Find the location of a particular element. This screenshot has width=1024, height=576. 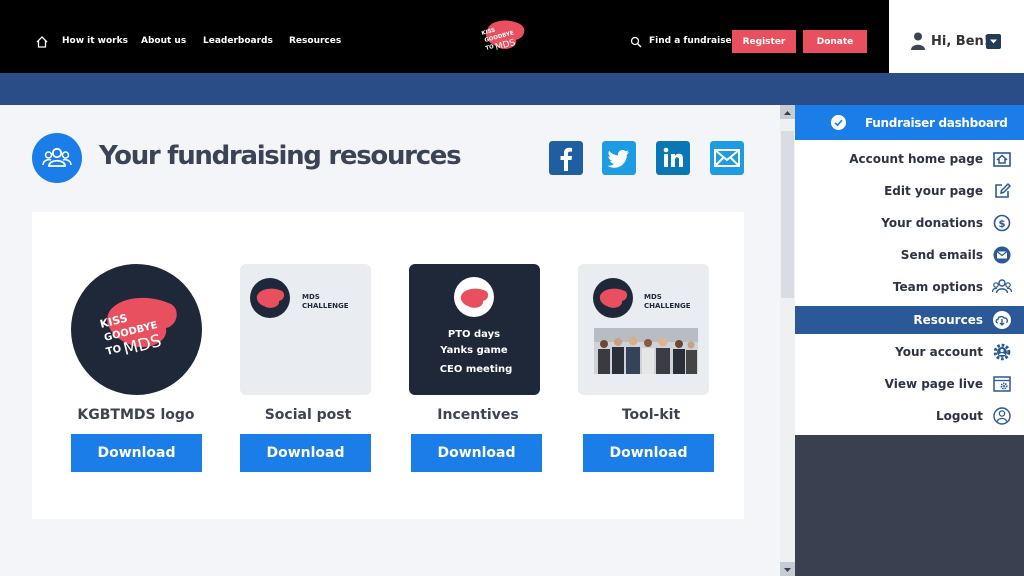

check-circle-icon is located at coordinates (838, 122).